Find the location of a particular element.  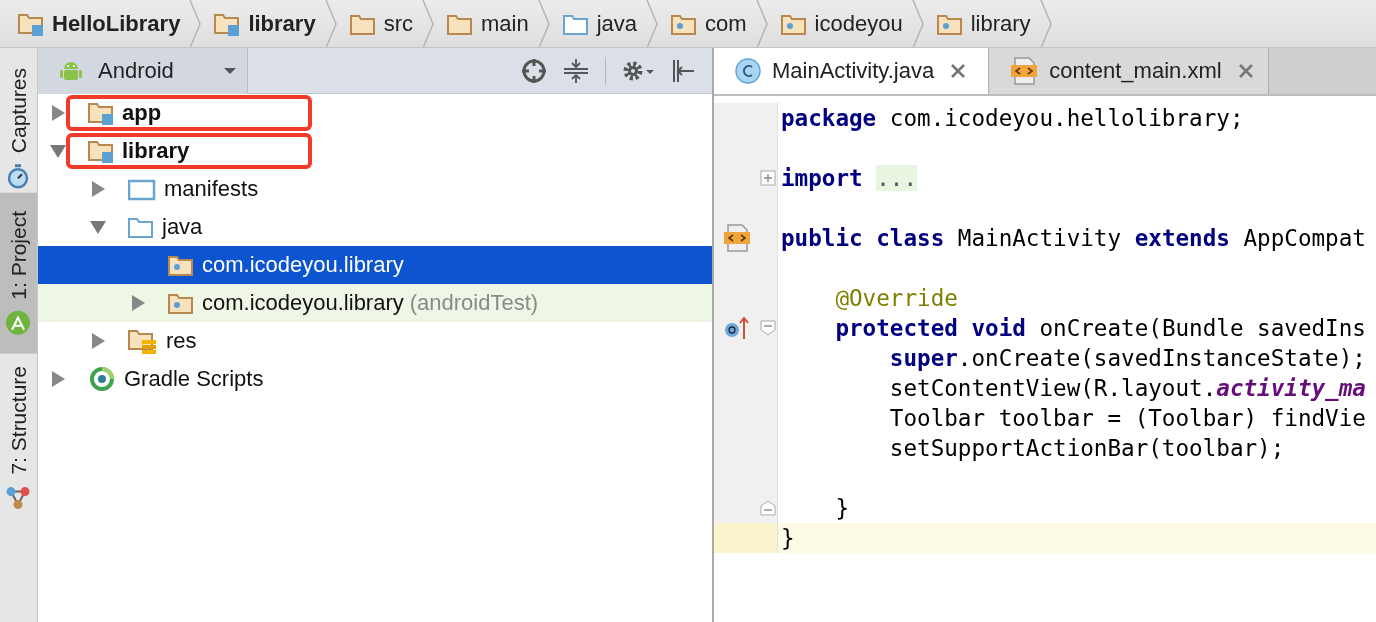

code-line: setContentView(R.layout.activity_ma is located at coordinates (1127, 388).